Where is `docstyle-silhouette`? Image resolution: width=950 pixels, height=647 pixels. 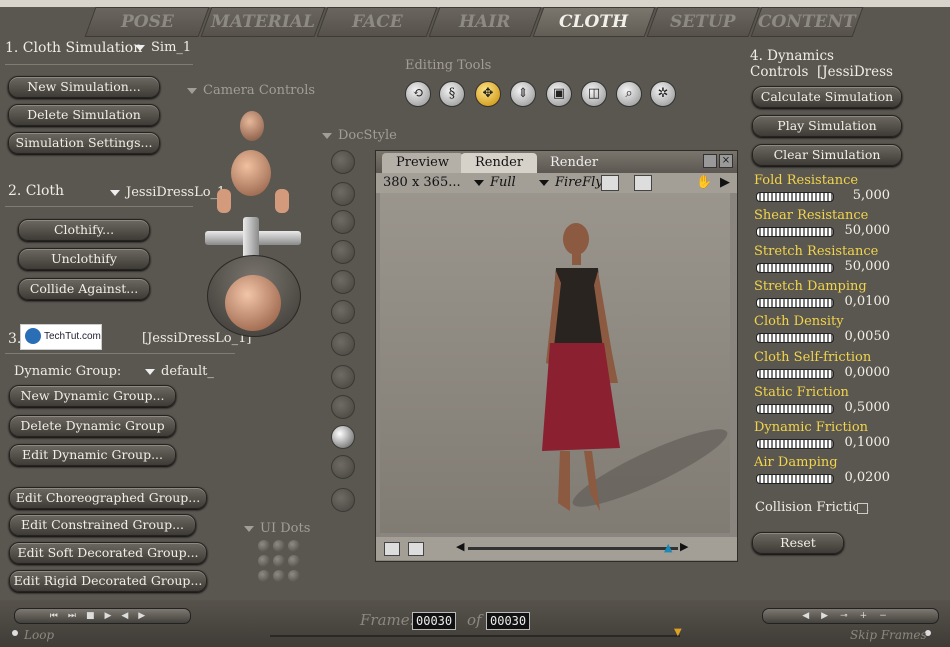
docstyle-silhouette is located at coordinates (343, 162).